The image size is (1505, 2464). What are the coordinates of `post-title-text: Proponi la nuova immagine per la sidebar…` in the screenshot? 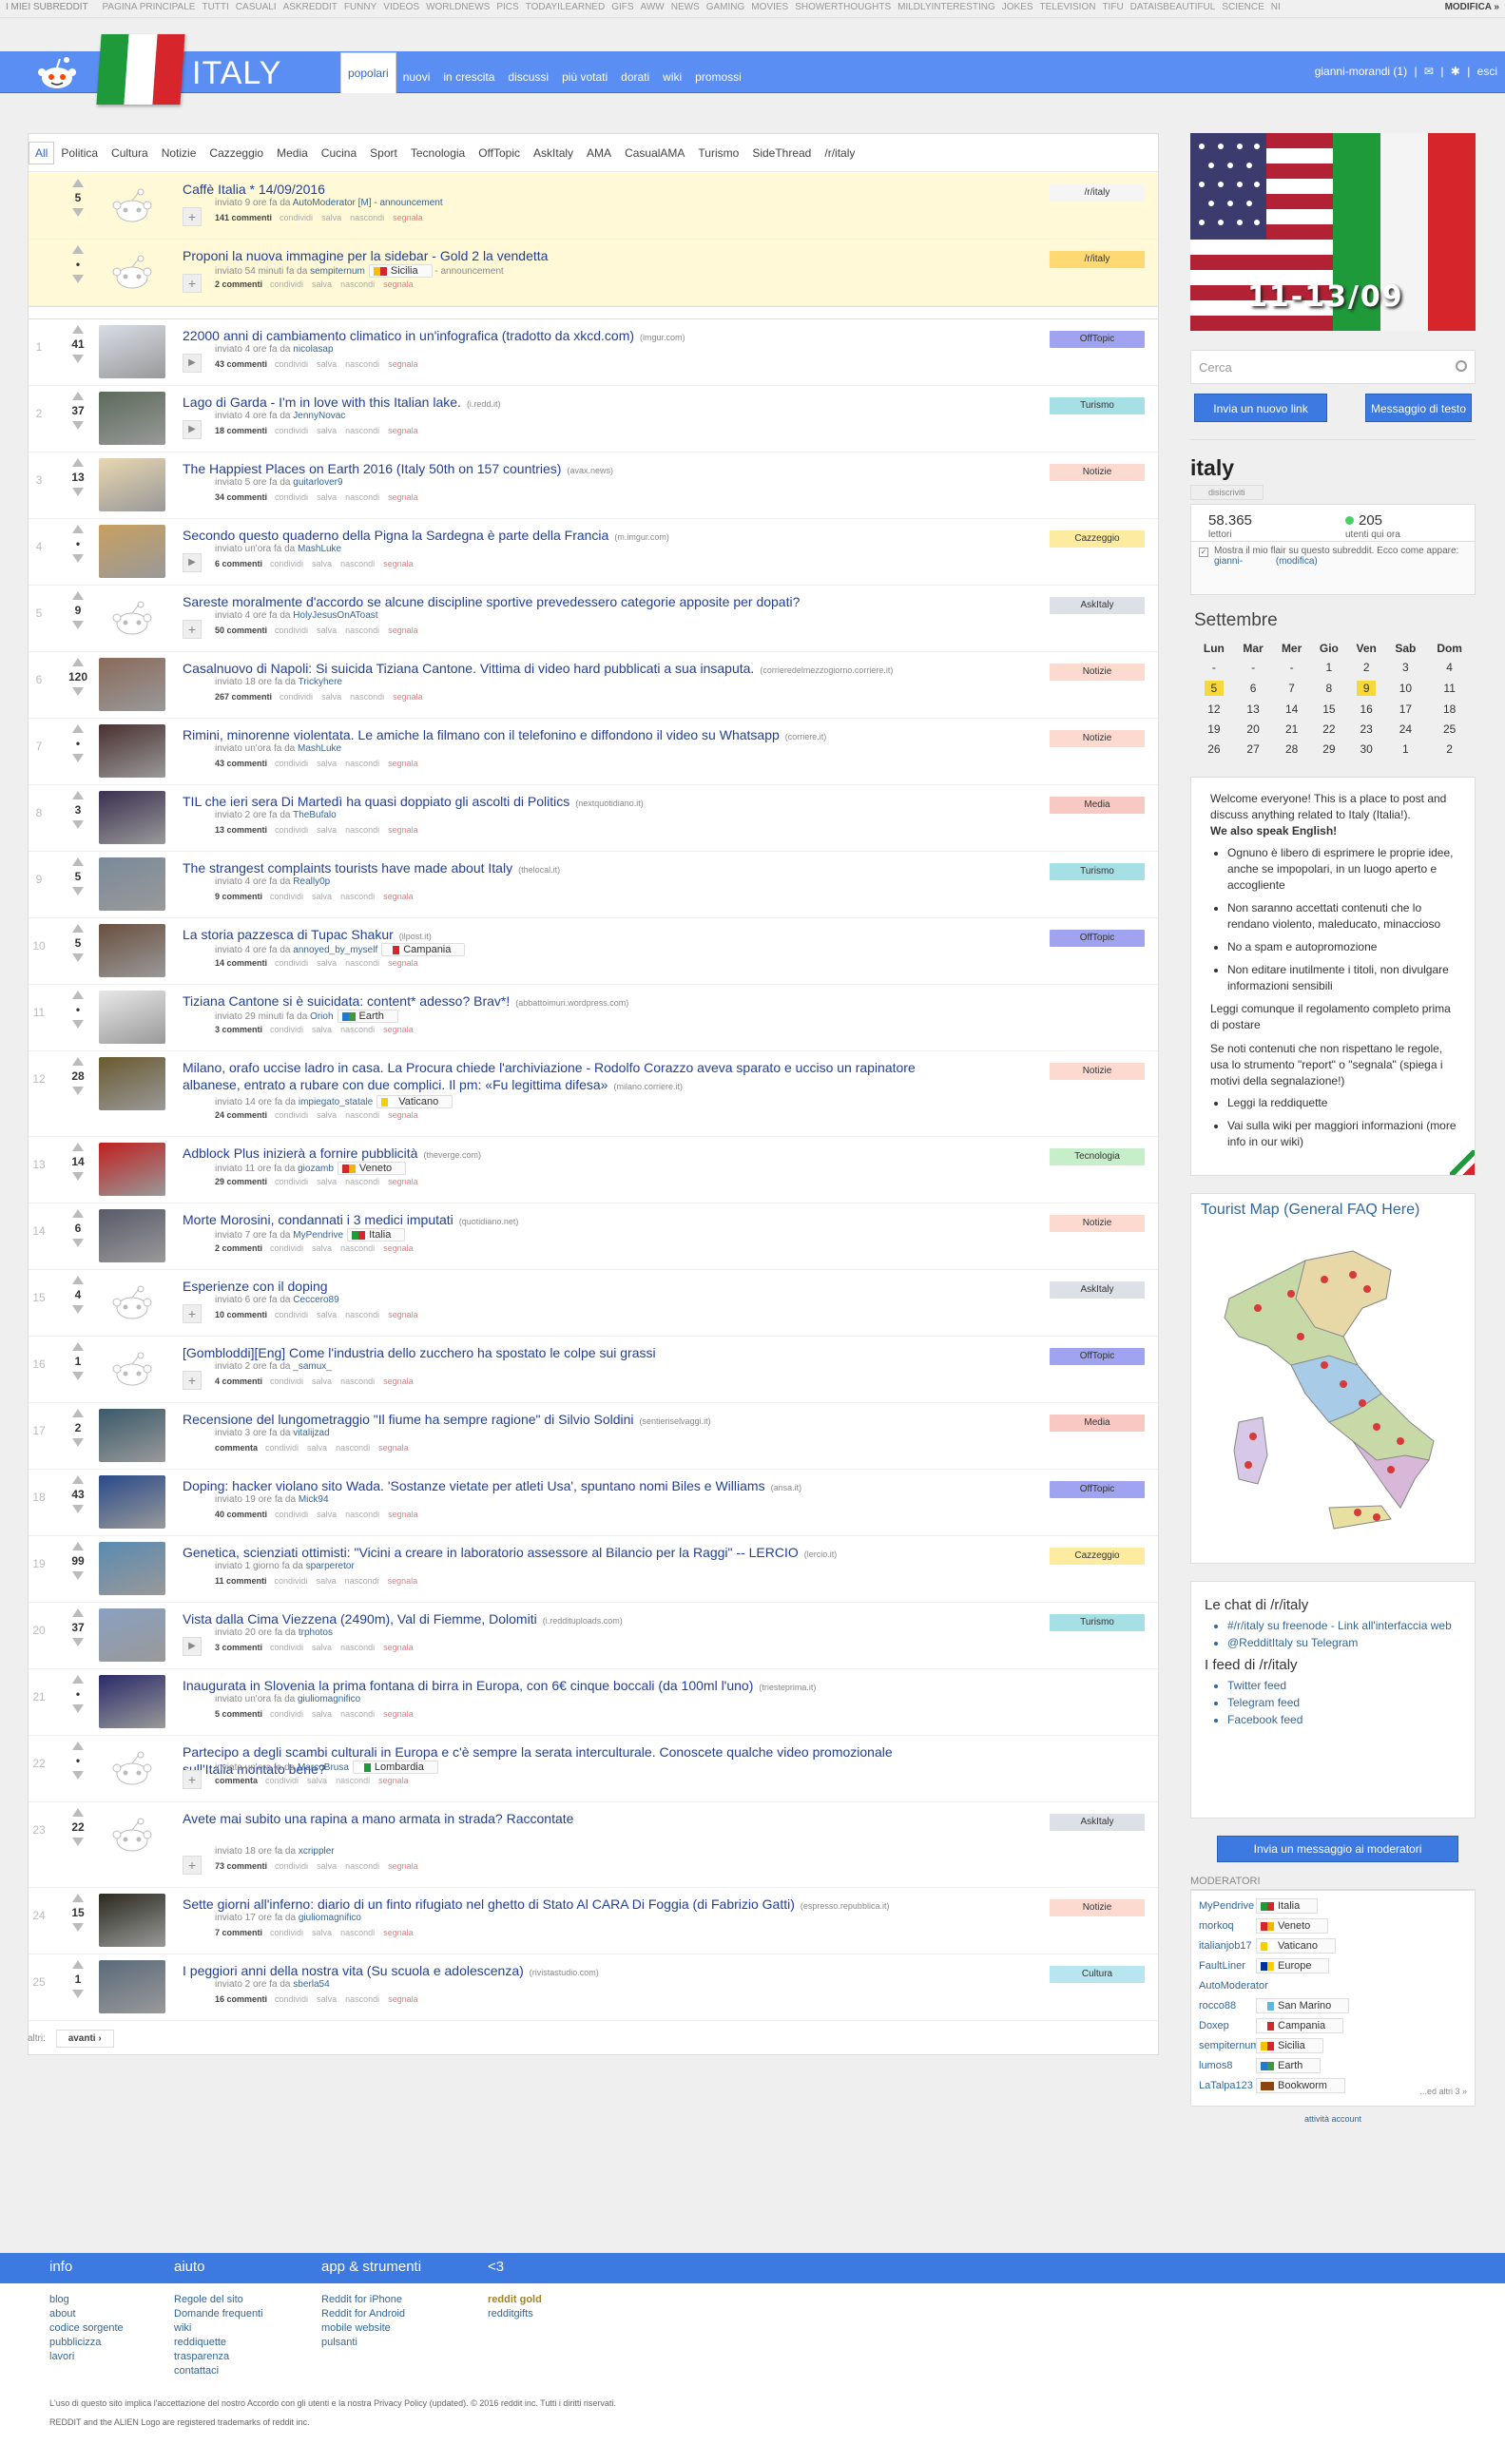 It's located at (365, 255).